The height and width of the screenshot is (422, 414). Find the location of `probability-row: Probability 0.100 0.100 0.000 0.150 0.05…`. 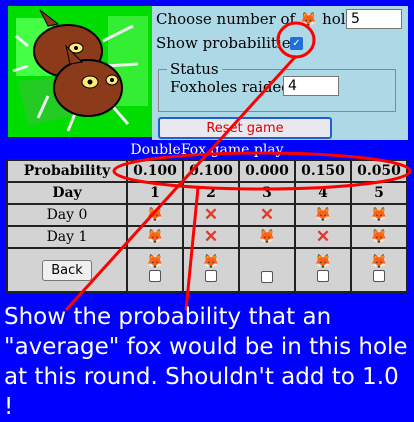

probability-row: Probability 0.100 0.100 0.000 0.150 0.05… is located at coordinates (207, 171).